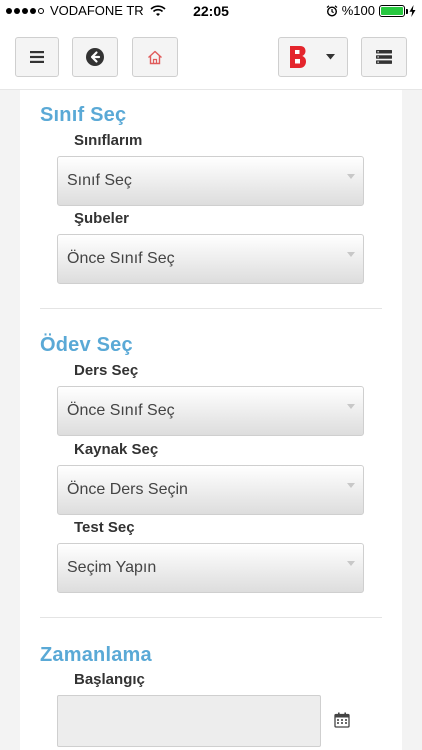 The image size is (422, 750). I want to click on hamburger-icon, so click(37, 57).